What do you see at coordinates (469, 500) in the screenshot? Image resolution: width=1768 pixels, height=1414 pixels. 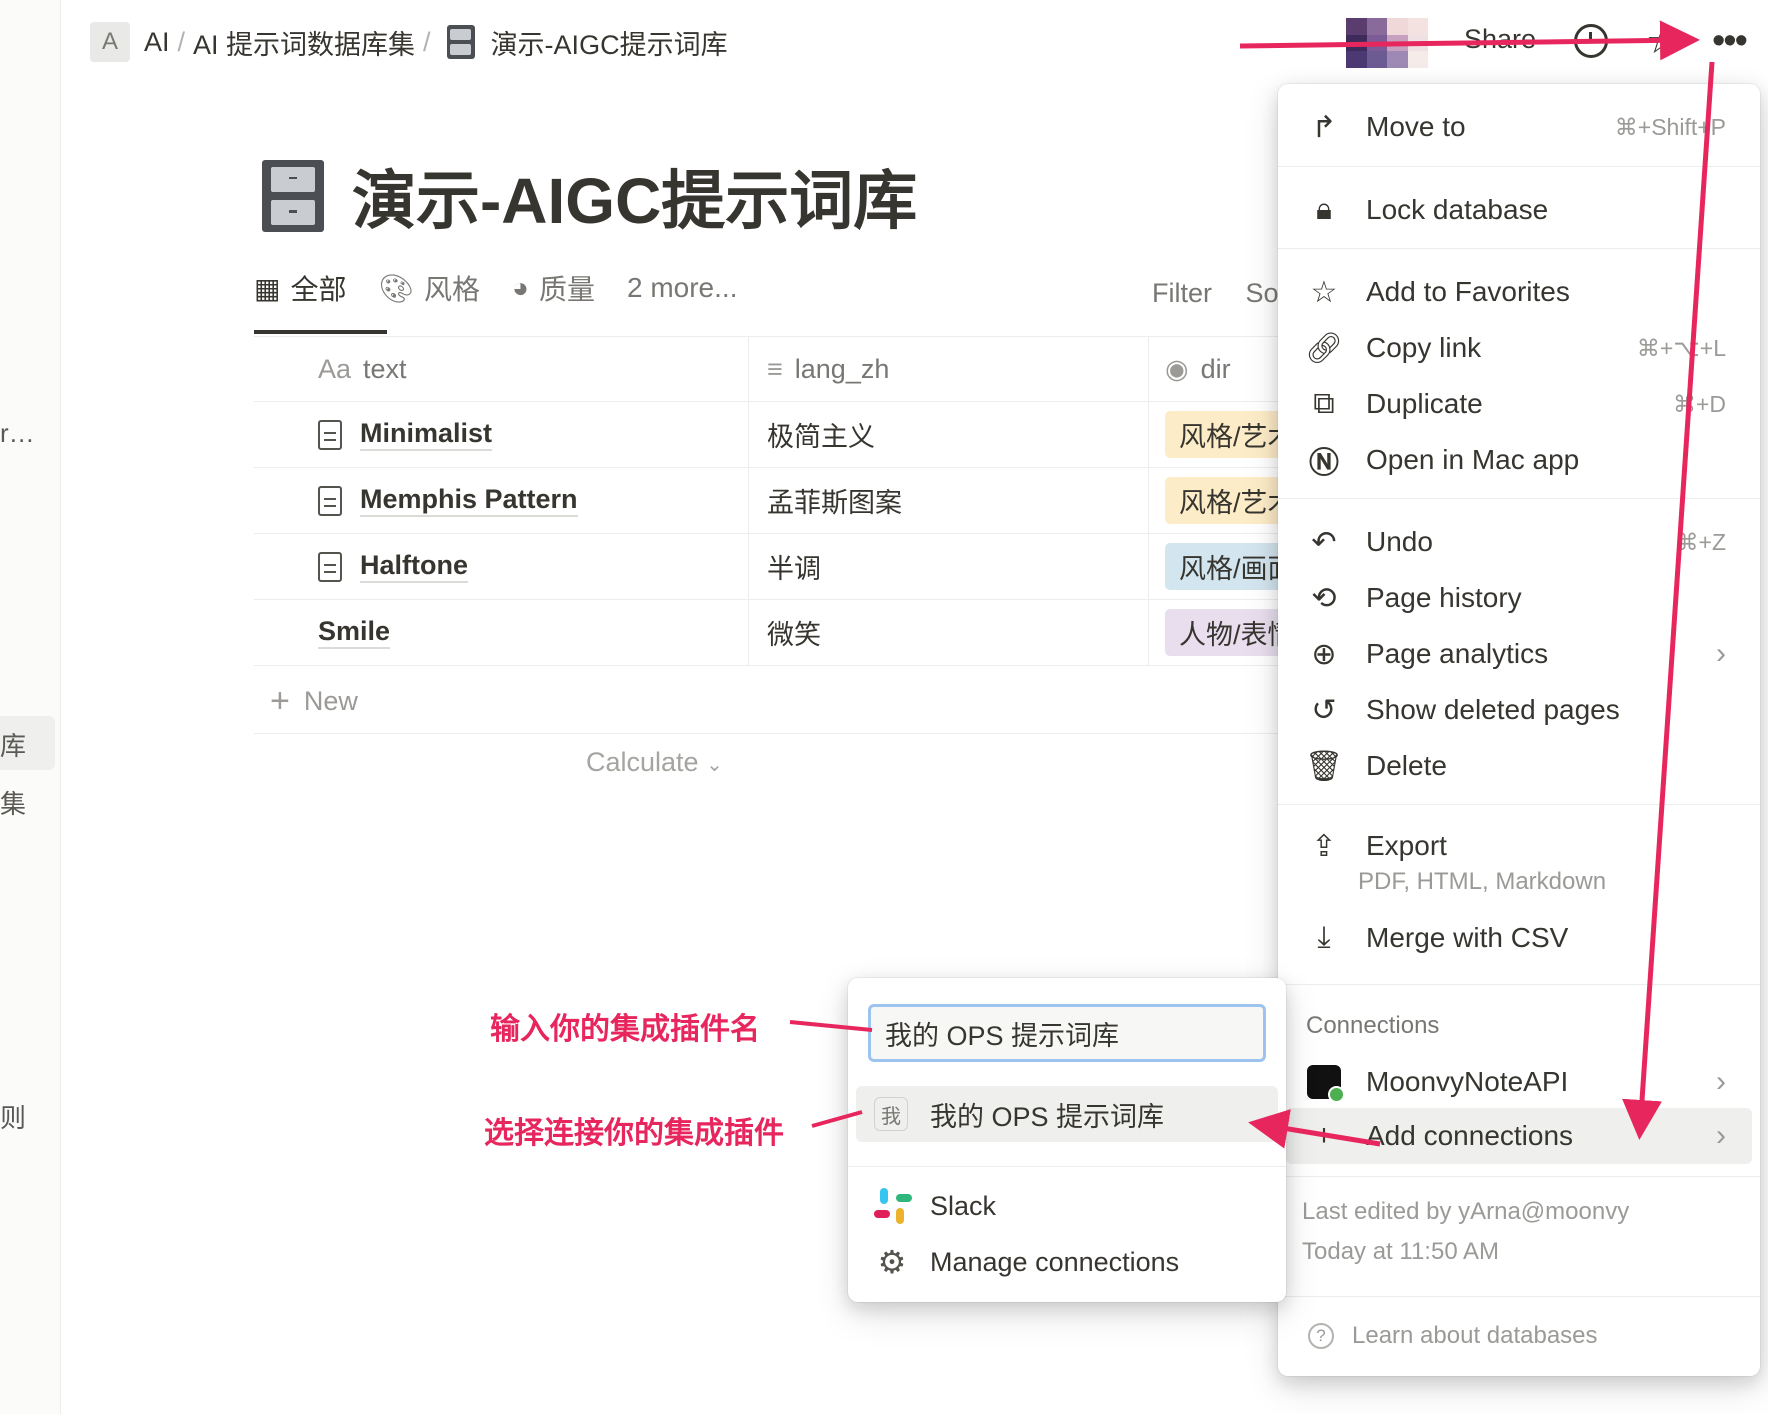 I see `row-title: Memphis Pattern` at bounding box center [469, 500].